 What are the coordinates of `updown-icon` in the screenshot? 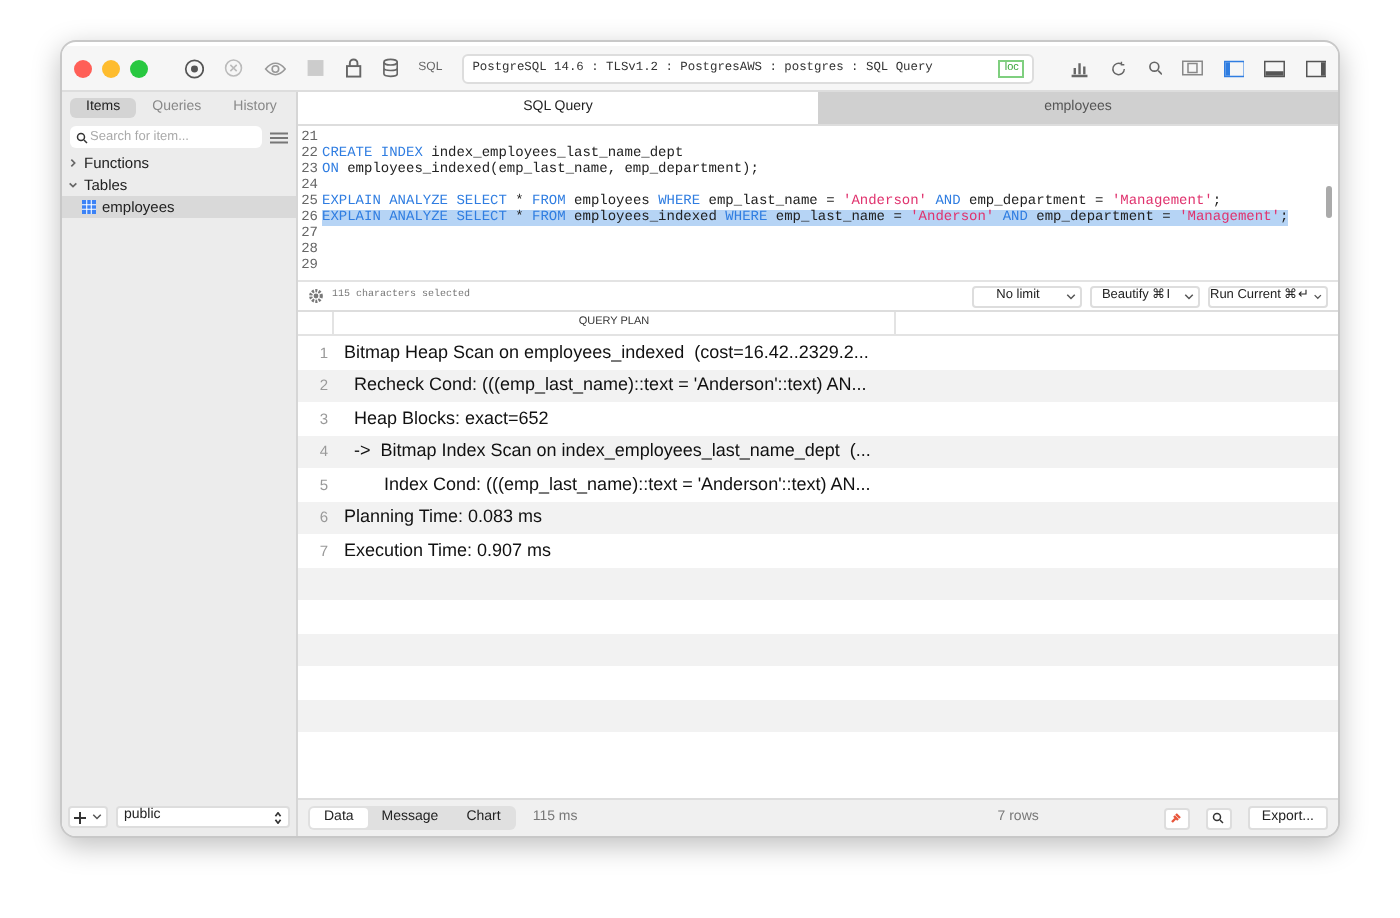 It's located at (278, 817).